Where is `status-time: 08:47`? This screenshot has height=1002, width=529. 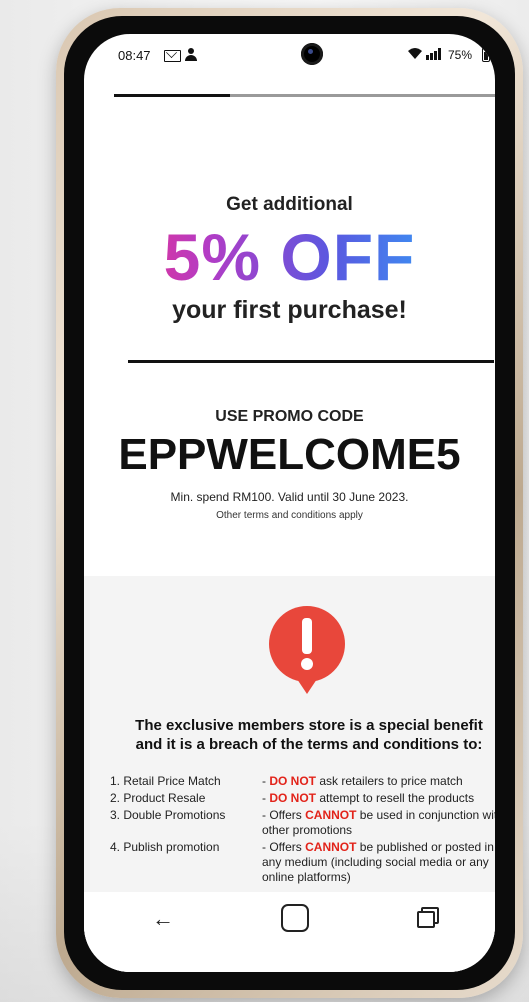 status-time: 08:47 is located at coordinates (134, 55).